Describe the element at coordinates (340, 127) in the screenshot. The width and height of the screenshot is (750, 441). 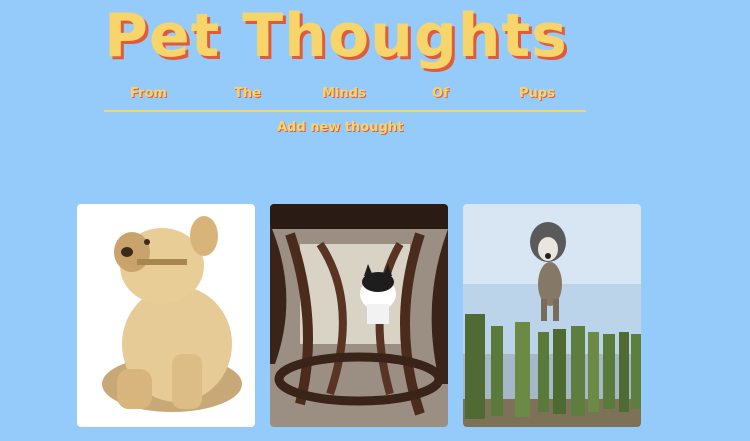
I see `add-new-thought-link: Add new thought` at that location.